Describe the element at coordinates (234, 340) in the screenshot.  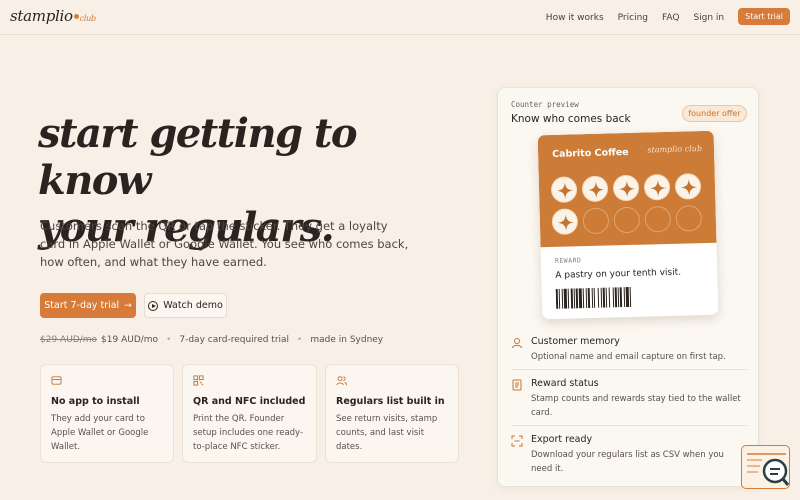
I see `trial-note: 7-day card-required trial` at that location.